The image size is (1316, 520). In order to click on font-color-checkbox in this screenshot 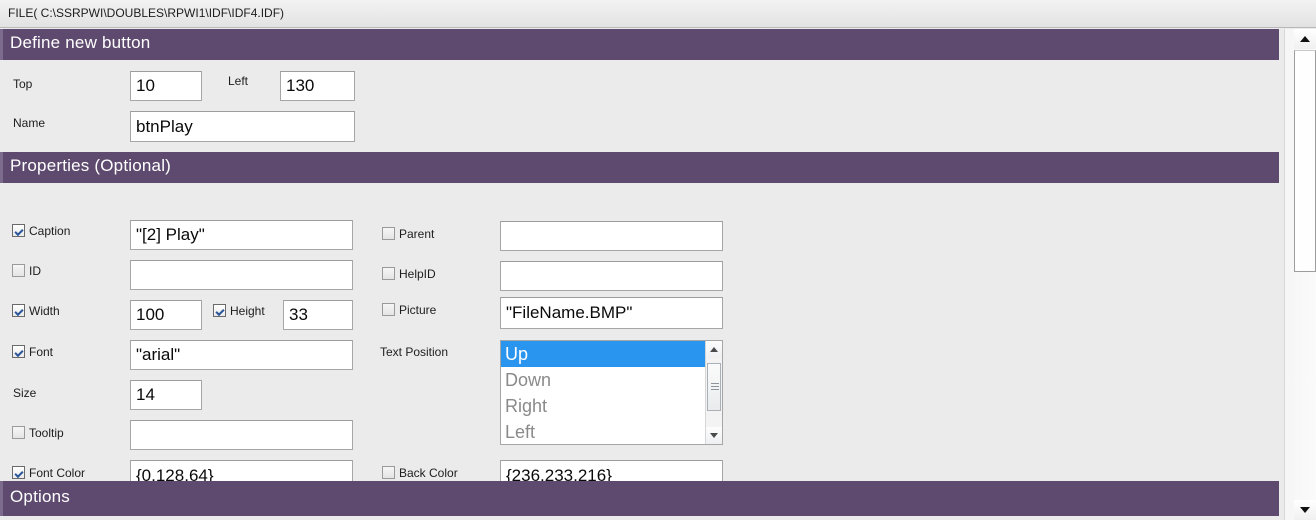, I will do `click(18, 472)`.